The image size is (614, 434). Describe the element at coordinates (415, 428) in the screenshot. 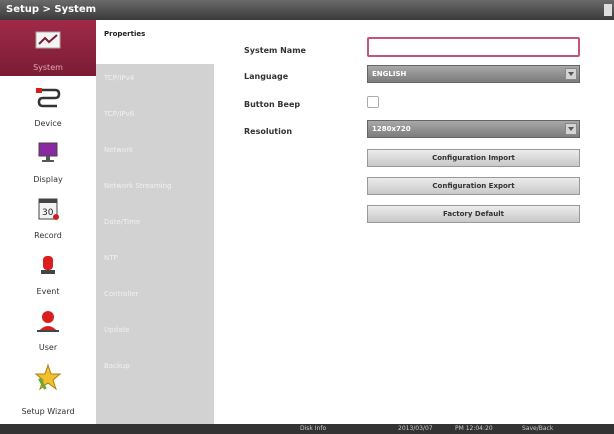

I see `status-date: 2013/03/07` at that location.